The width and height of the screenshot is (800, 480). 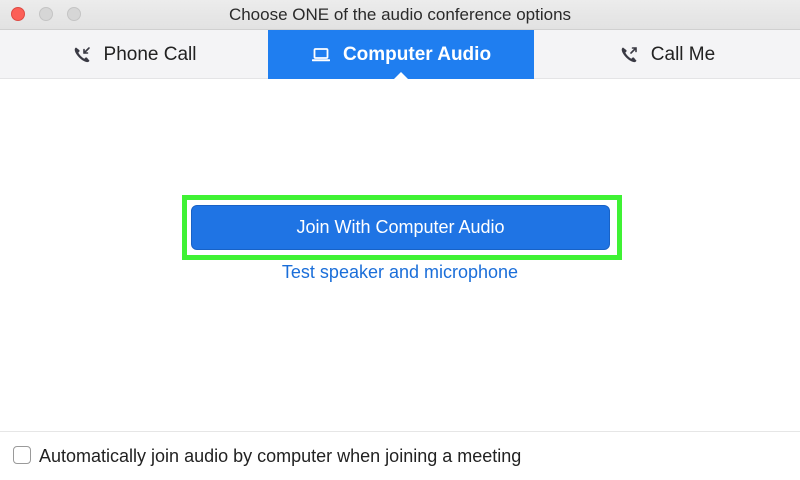 What do you see at coordinates (683, 54) in the screenshot?
I see `tab-call-me-label: Call Me` at bounding box center [683, 54].